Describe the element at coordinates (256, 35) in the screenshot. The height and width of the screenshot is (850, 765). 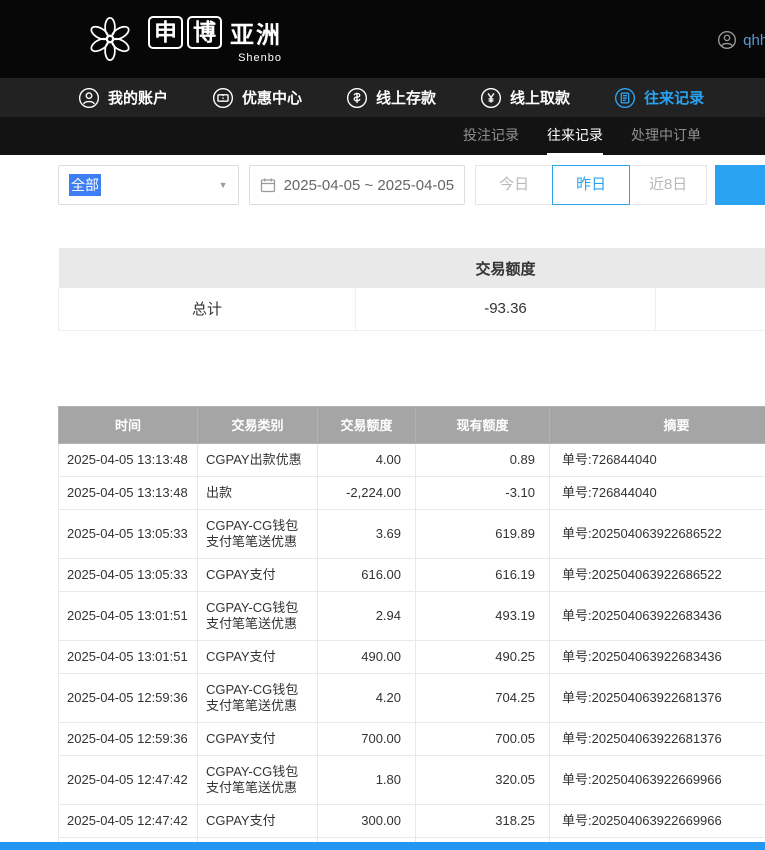
I see `brand-suffix: 亚洲` at that location.